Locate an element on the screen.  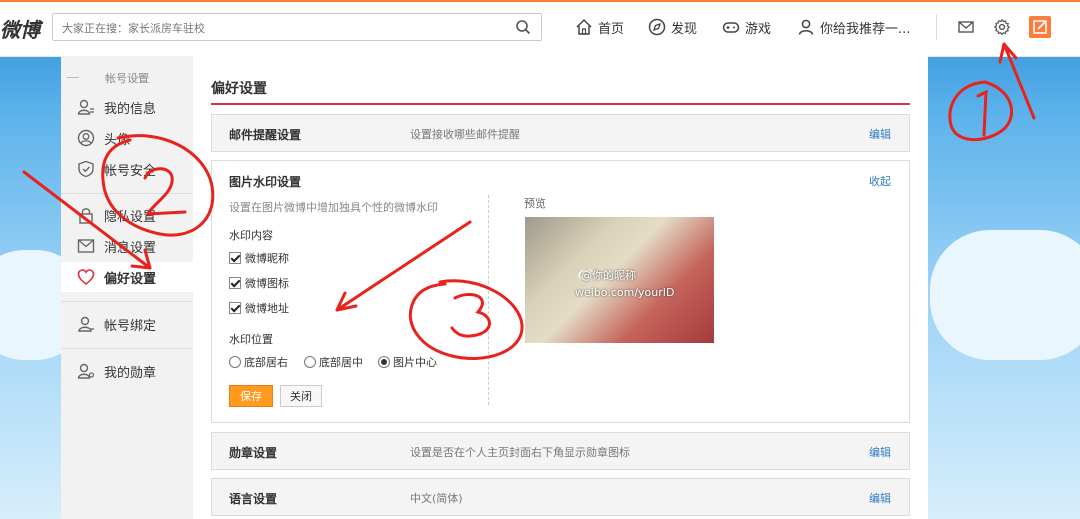
lock-icon is located at coordinates (86, 216).